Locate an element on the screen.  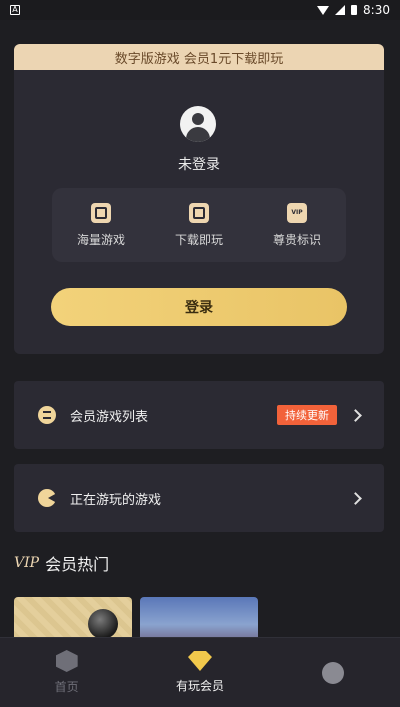
status-badge: 持续更新 is located at coordinates (307, 415).